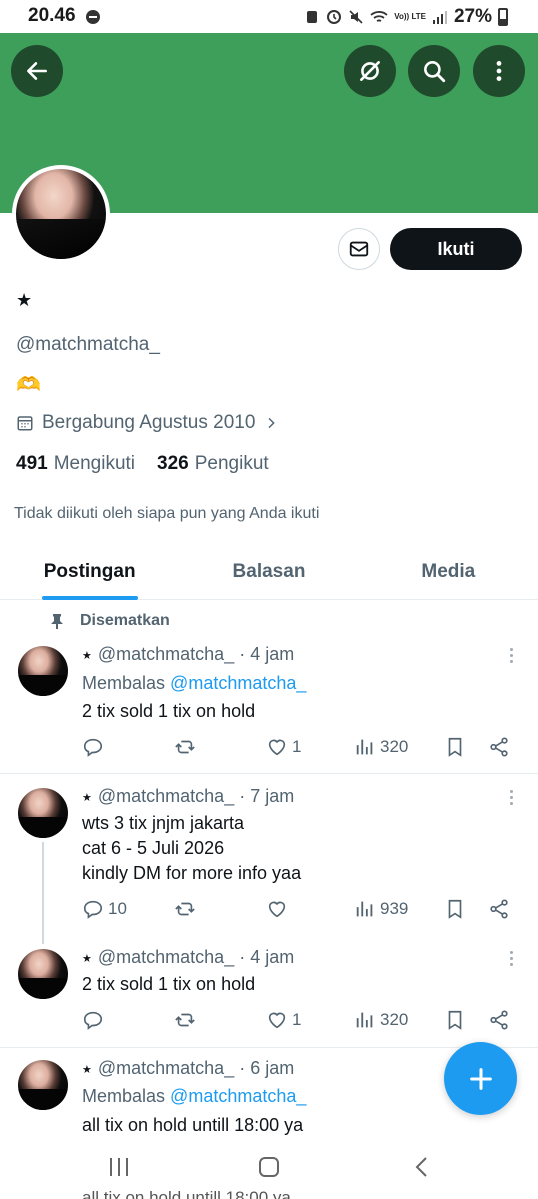 The image size is (538, 1199). I want to click on reply-count: 10, so click(117, 908).